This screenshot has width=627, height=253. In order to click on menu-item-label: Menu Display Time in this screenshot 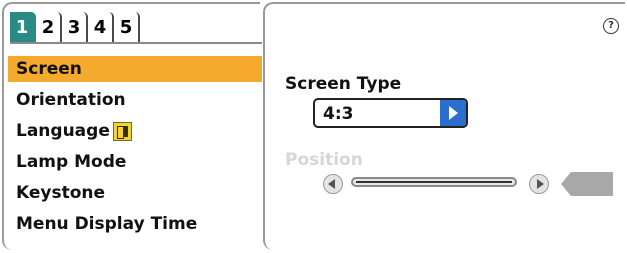, I will do `click(107, 224)`.